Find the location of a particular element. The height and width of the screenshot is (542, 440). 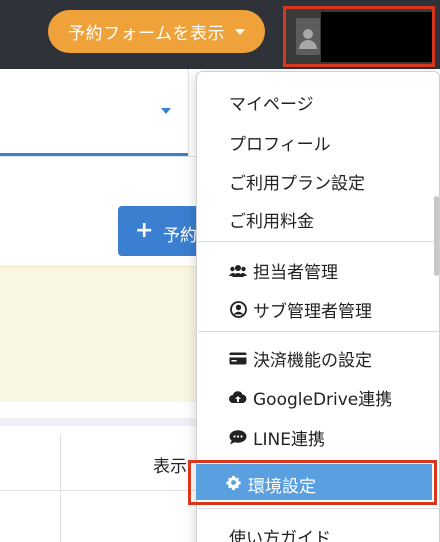

avatar-head is located at coordinates (308, 34).